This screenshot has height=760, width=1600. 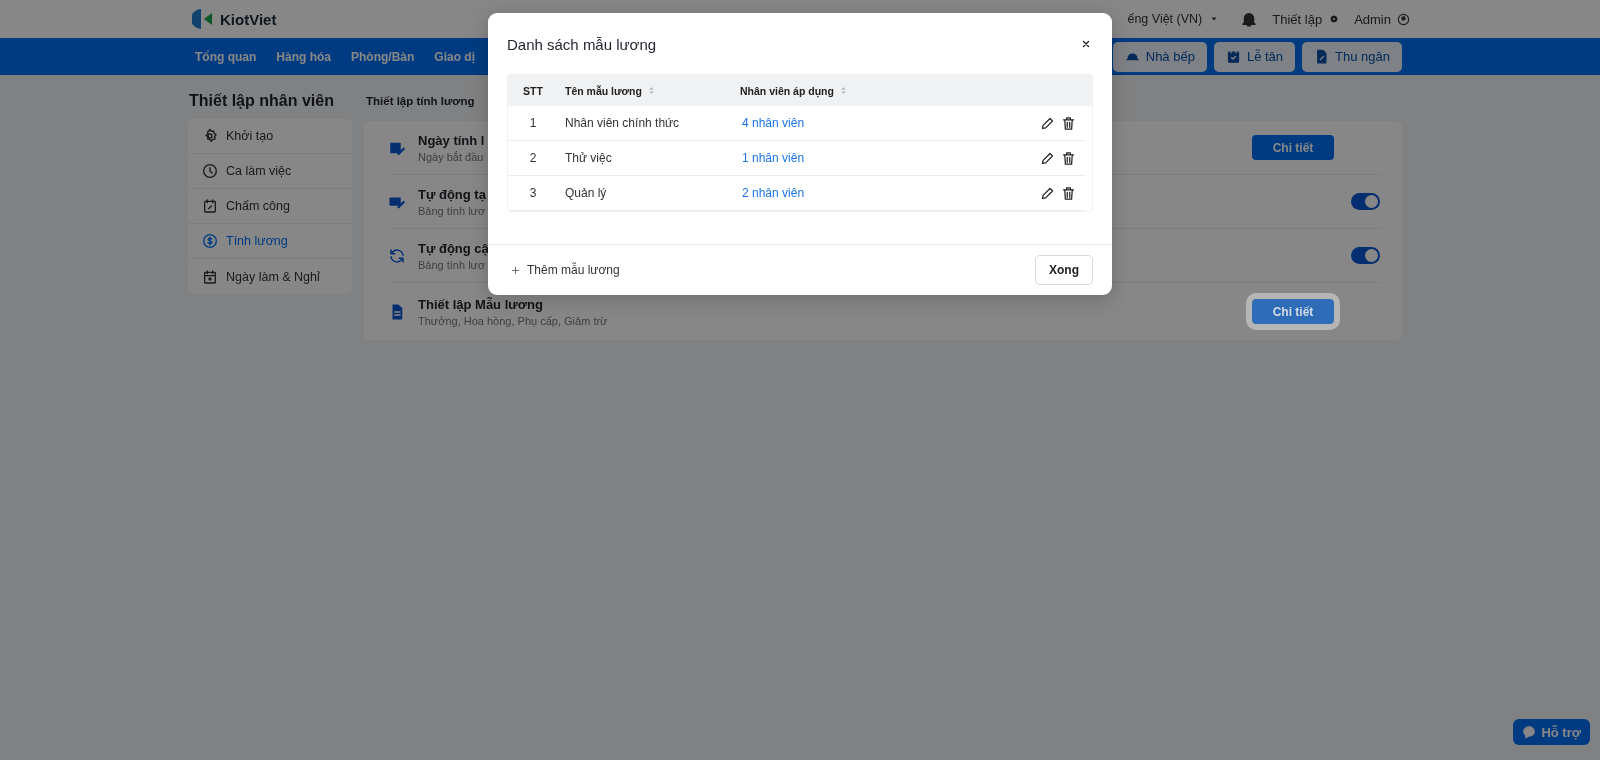 I want to click on setting-title: Tự động cậ, so click(x=453, y=248).